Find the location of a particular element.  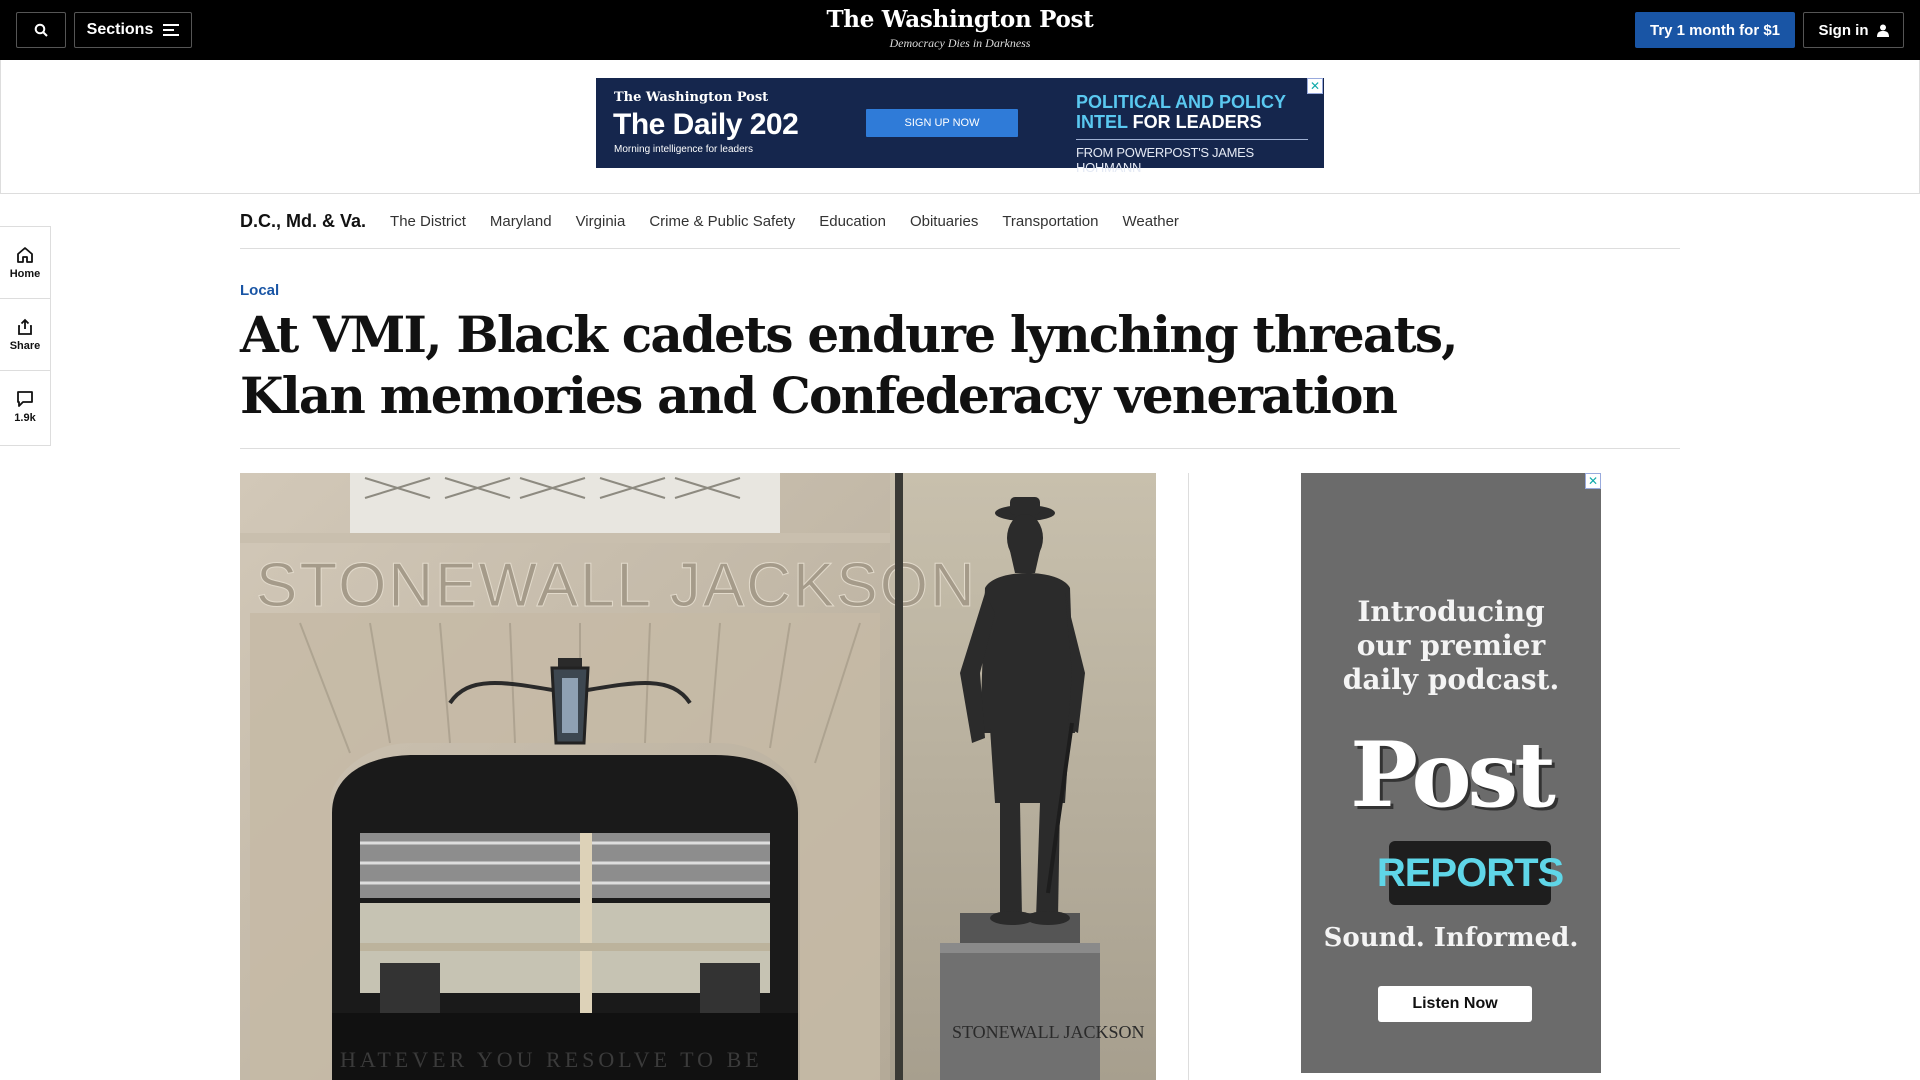

section-title: D.C., Md. & Va. is located at coordinates (303, 221).